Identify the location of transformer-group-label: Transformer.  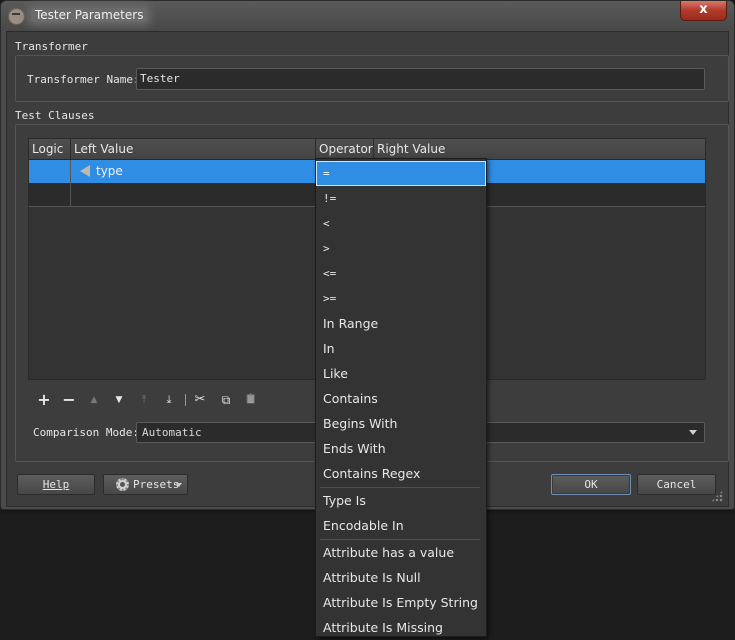
(51, 46).